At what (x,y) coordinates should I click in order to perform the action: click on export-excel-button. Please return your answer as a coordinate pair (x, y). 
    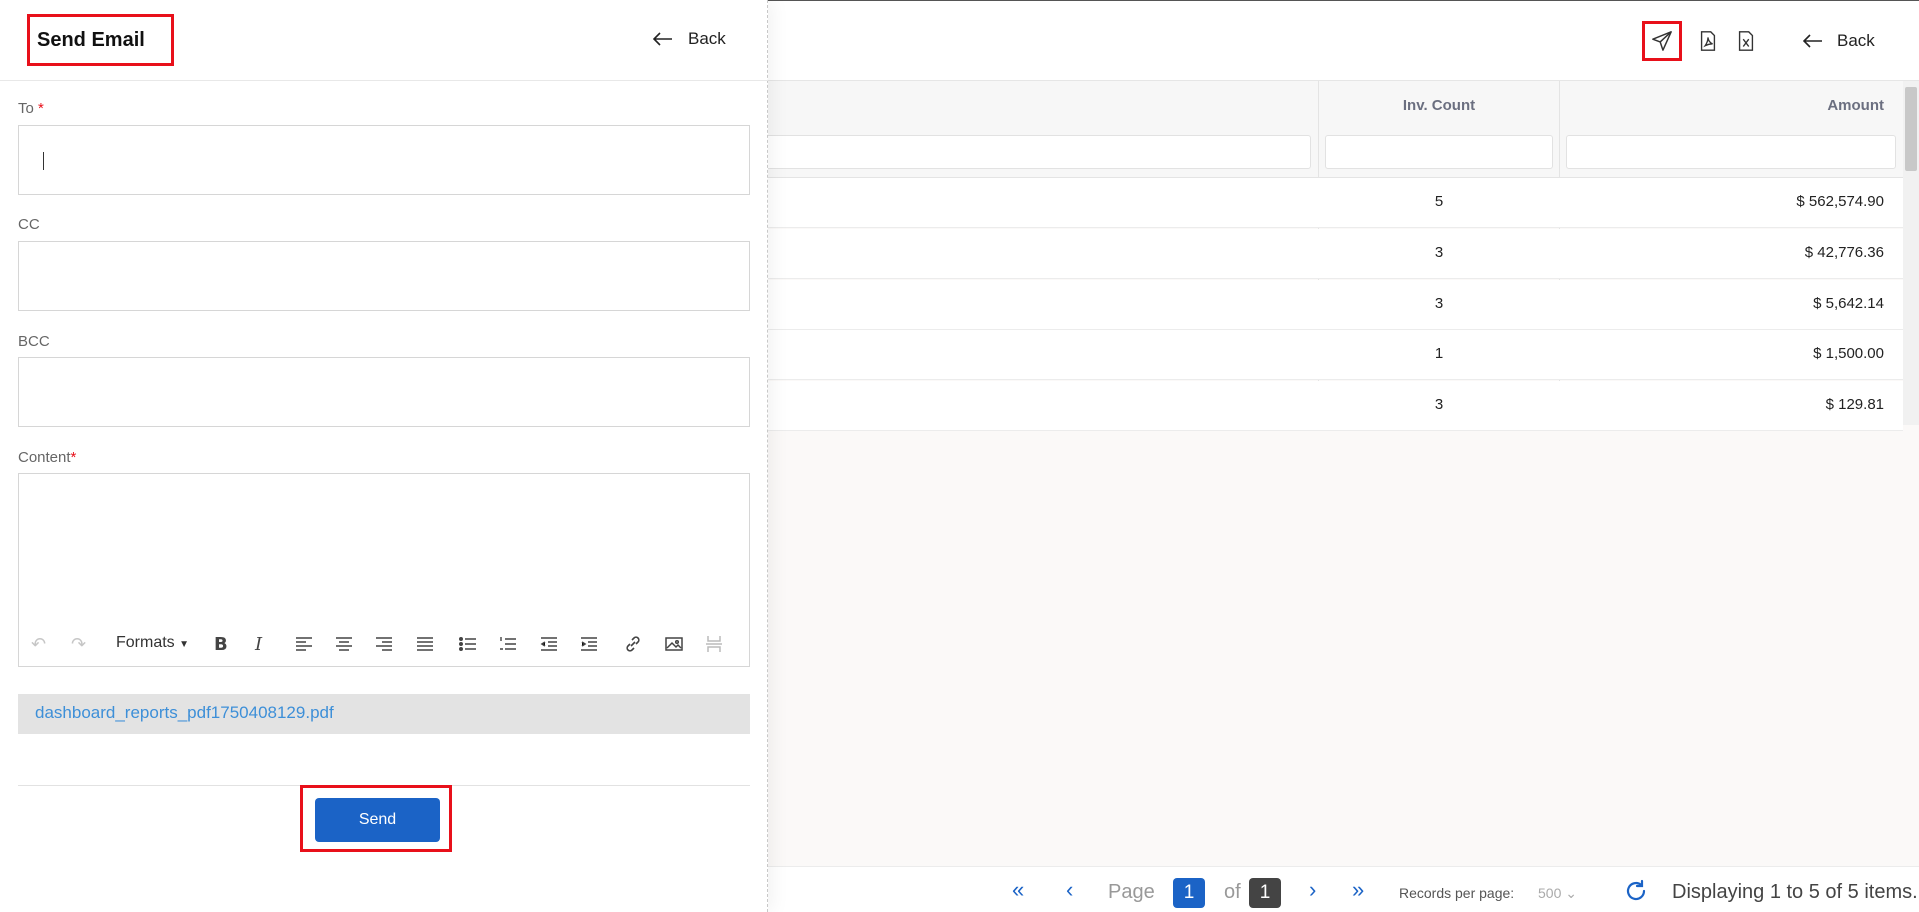
    Looking at the image, I should click on (1746, 41).